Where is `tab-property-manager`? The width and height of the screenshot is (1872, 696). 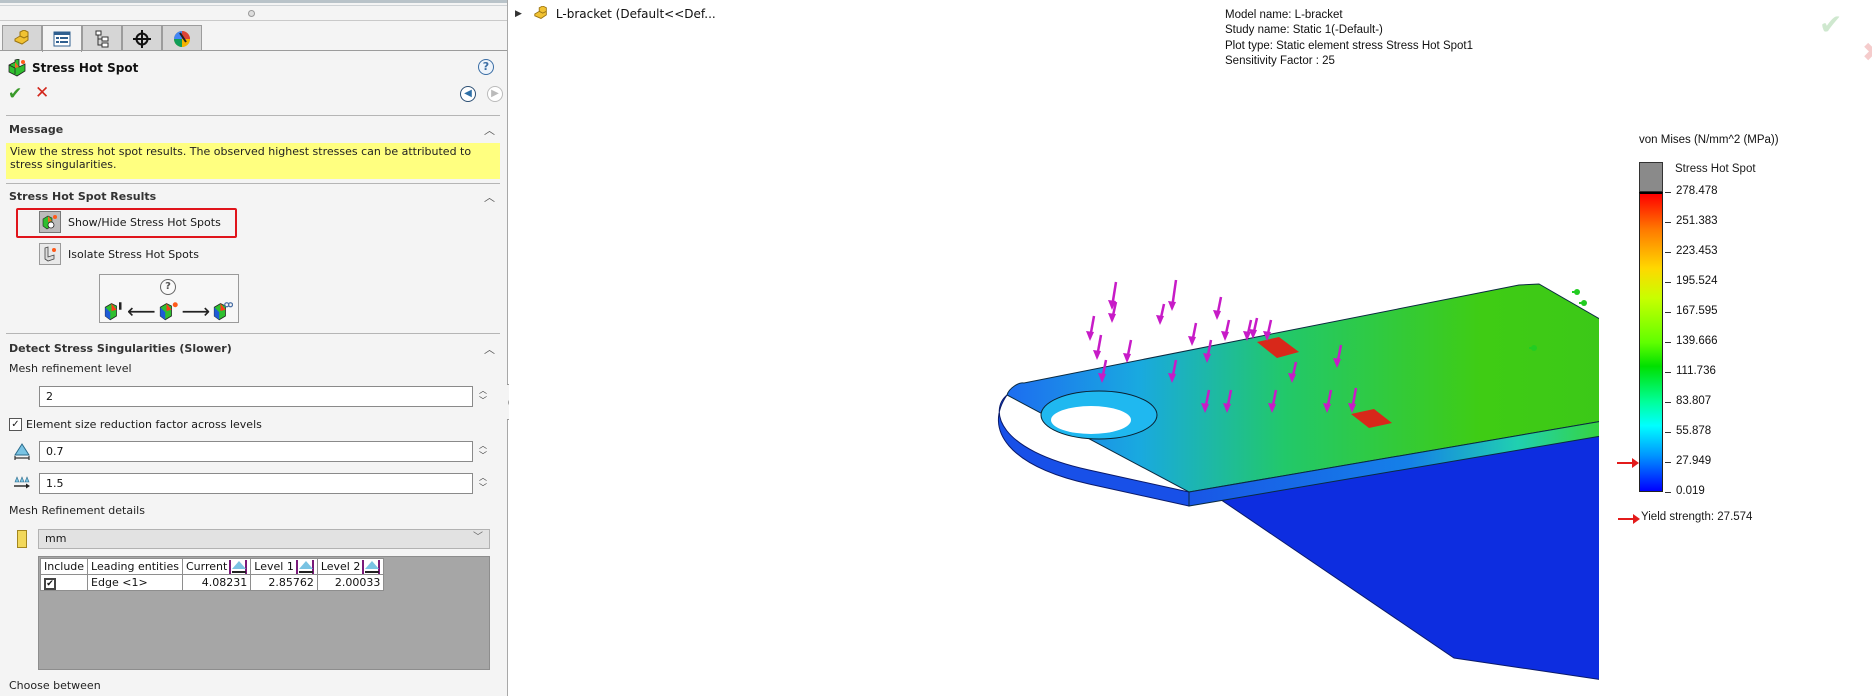
tab-property-manager is located at coordinates (62, 38).